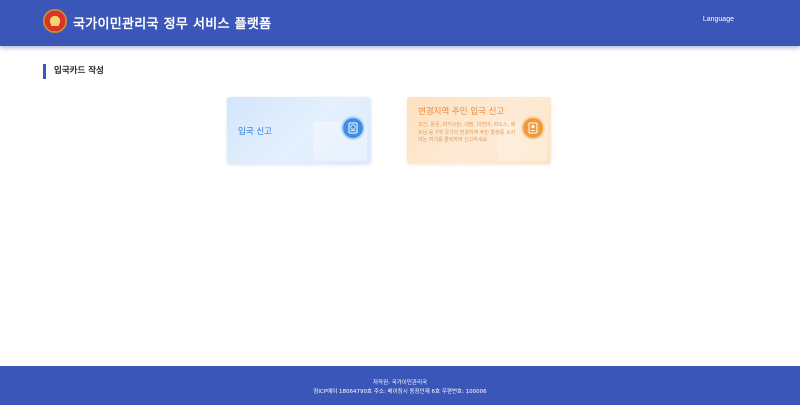  I want to click on footer-copyright: 저작권: 국가이민관리국, so click(400, 383).